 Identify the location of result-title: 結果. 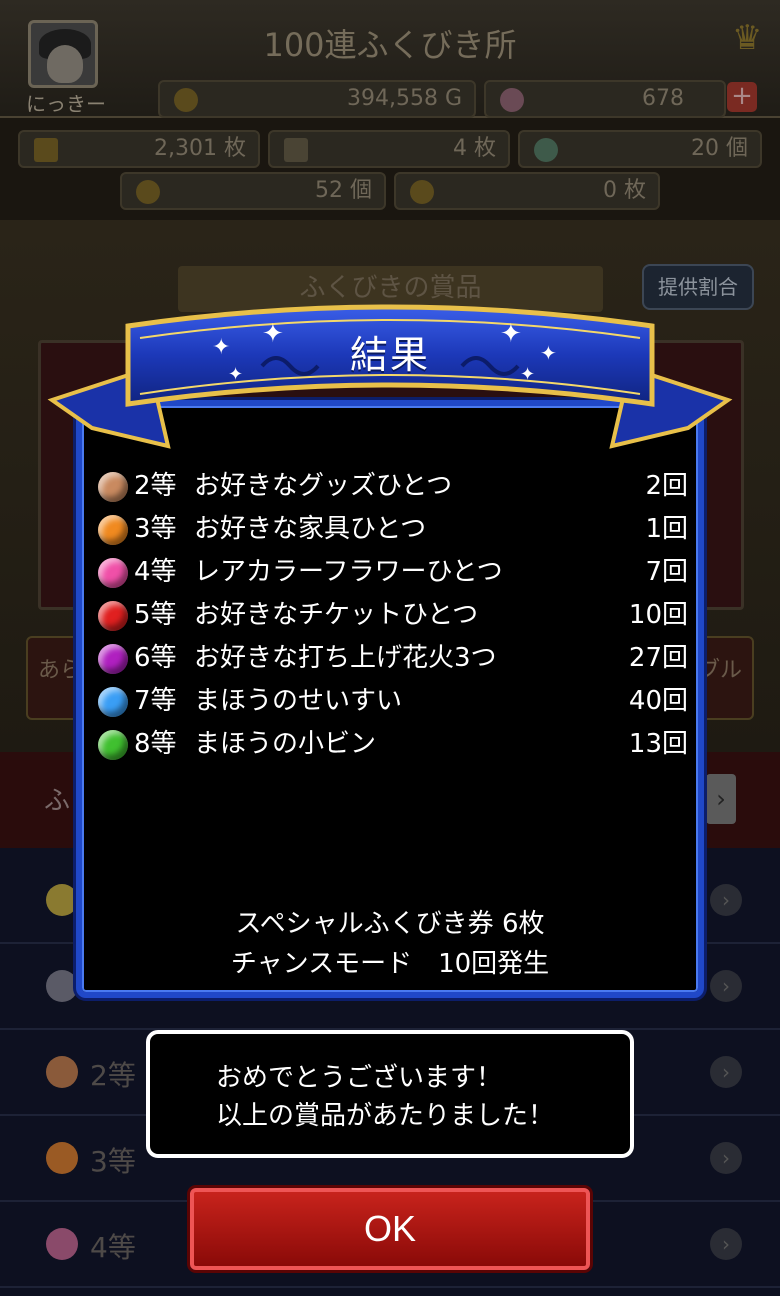
(389, 355).